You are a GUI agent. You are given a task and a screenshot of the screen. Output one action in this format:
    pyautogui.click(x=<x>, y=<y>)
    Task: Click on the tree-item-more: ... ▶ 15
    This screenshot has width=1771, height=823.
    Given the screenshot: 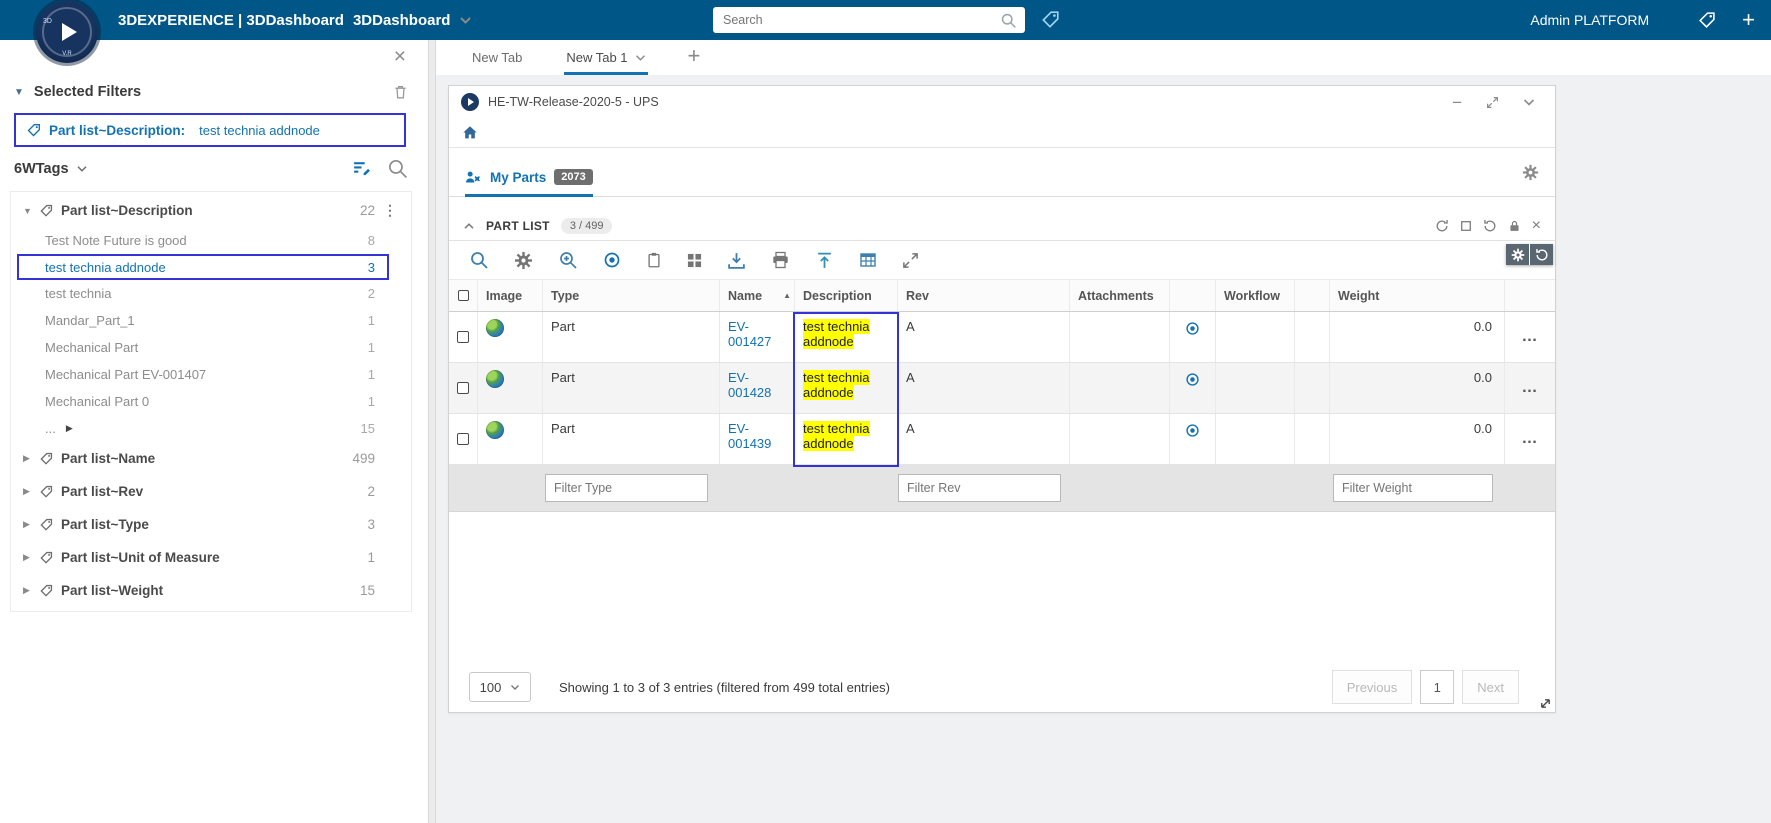 What is the action you would take?
    pyautogui.click(x=211, y=428)
    